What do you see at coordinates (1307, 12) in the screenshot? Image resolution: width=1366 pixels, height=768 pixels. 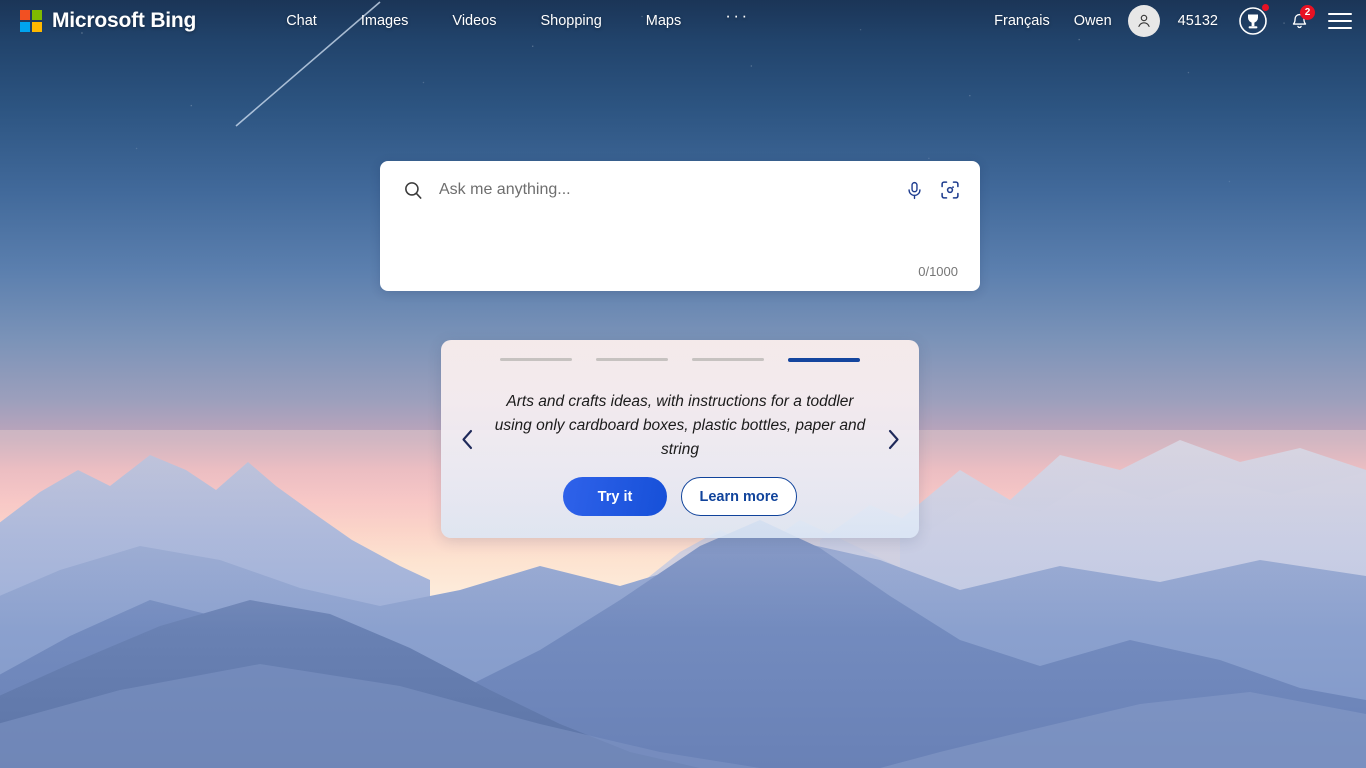 I see `notifications-count-badge: 2` at bounding box center [1307, 12].